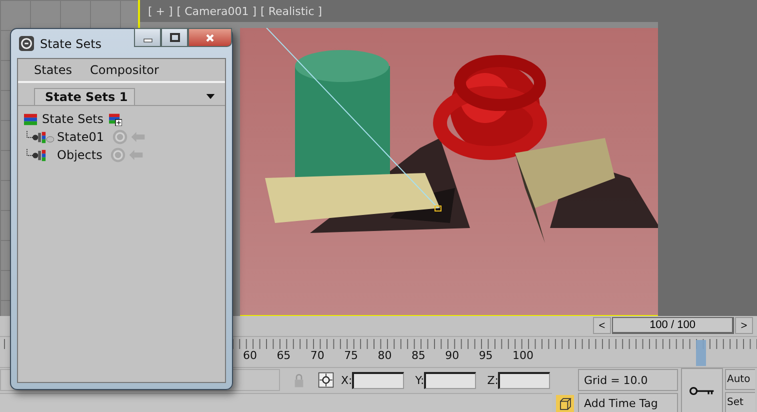  What do you see at coordinates (346, 380) in the screenshot?
I see `axis-label: X:` at bounding box center [346, 380].